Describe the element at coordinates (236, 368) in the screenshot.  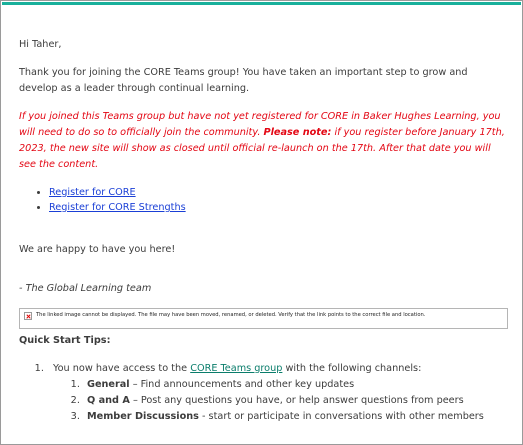
I see `core-teams-group-link: CORE Teams group` at that location.